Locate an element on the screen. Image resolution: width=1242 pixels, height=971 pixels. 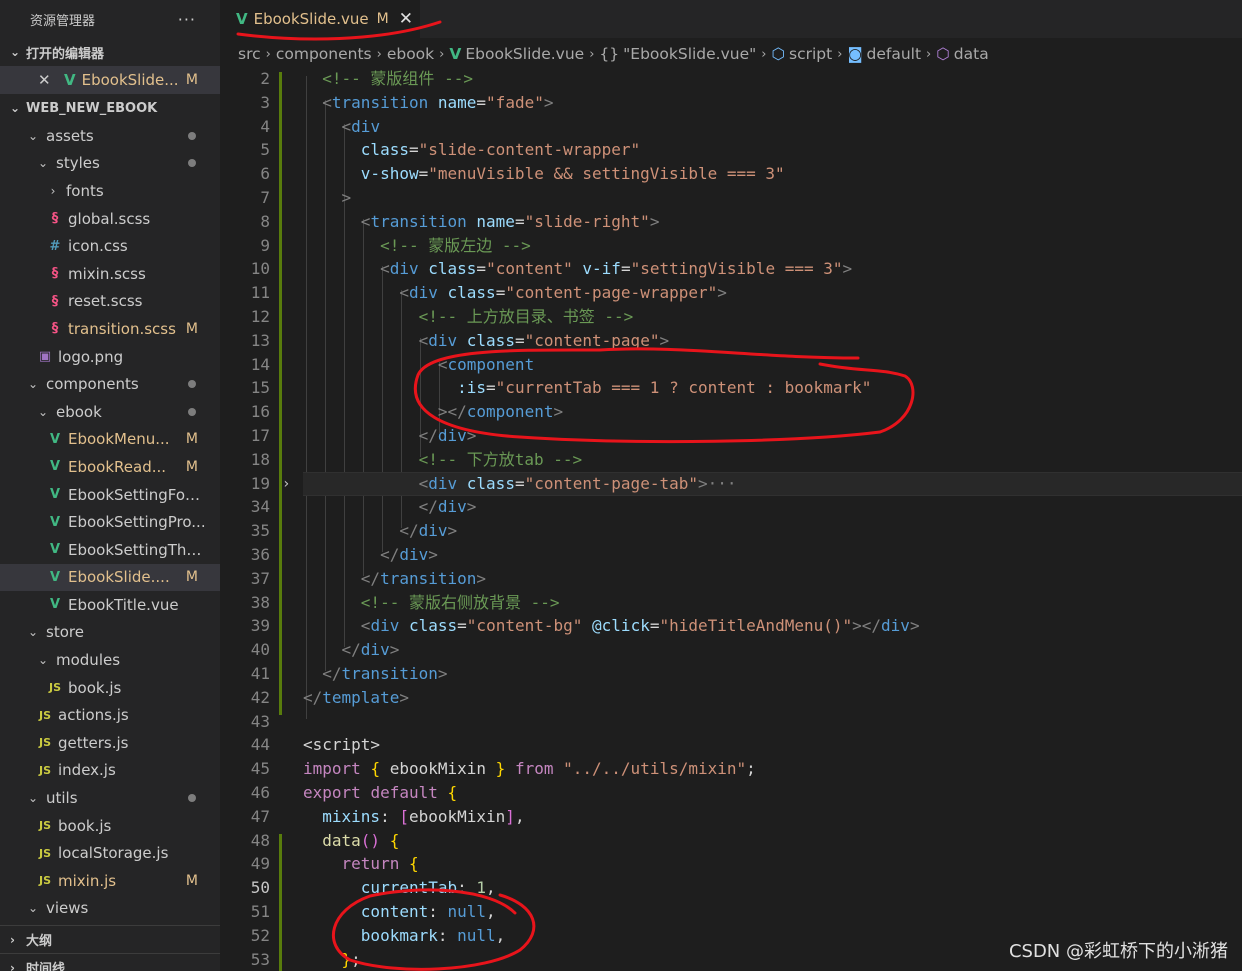
tab-underline-annotation is located at coordinates (339, 30).